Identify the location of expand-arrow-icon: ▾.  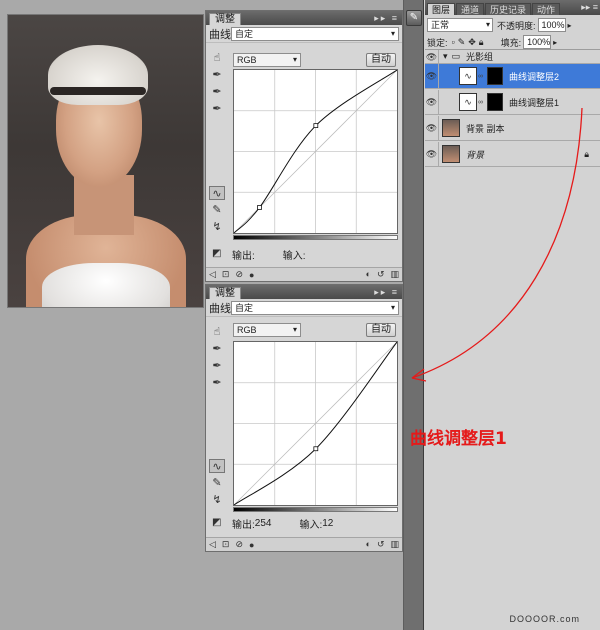
(445, 56).